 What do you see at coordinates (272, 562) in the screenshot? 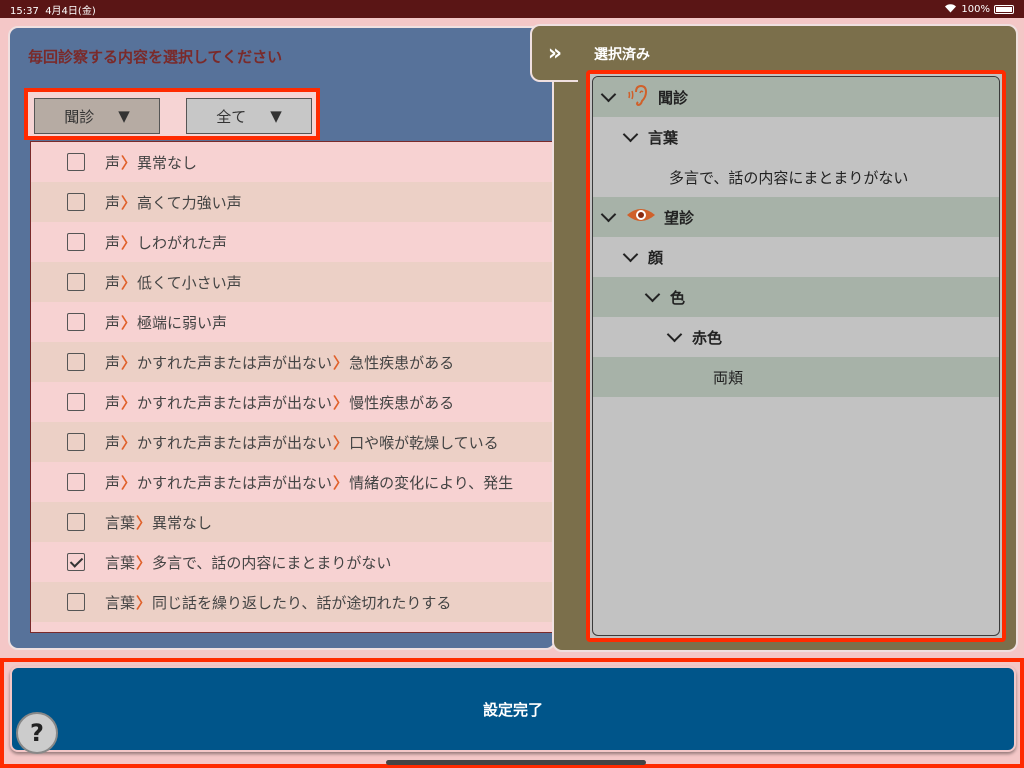
I see `item-path-segment: 多言で、話の内容にまとまりがない` at bounding box center [272, 562].